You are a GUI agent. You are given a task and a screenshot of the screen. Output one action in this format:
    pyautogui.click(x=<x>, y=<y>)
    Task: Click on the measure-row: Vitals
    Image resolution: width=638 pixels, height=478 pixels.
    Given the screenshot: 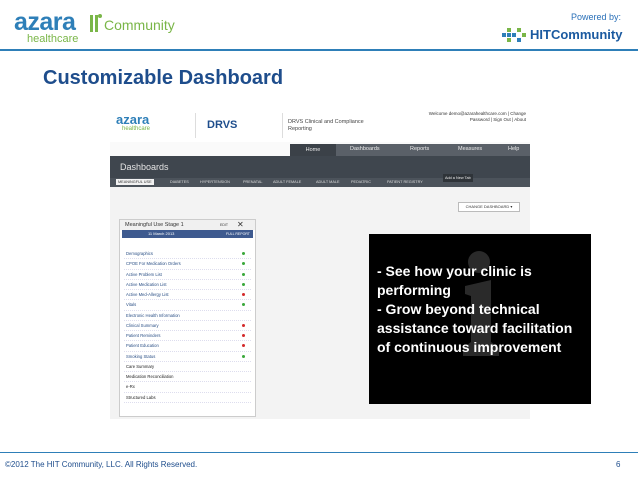 What is the action you would take?
    pyautogui.click(x=187, y=305)
    